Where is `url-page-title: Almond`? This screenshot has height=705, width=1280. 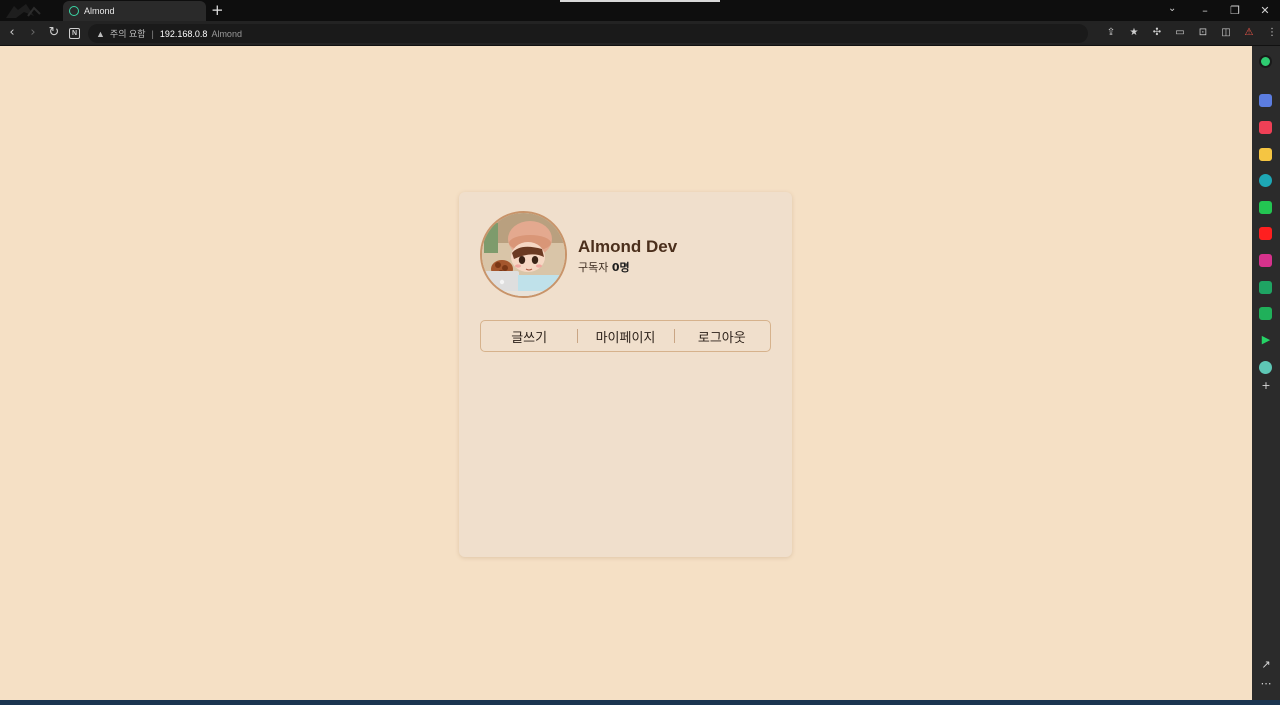 url-page-title: Almond is located at coordinates (226, 34).